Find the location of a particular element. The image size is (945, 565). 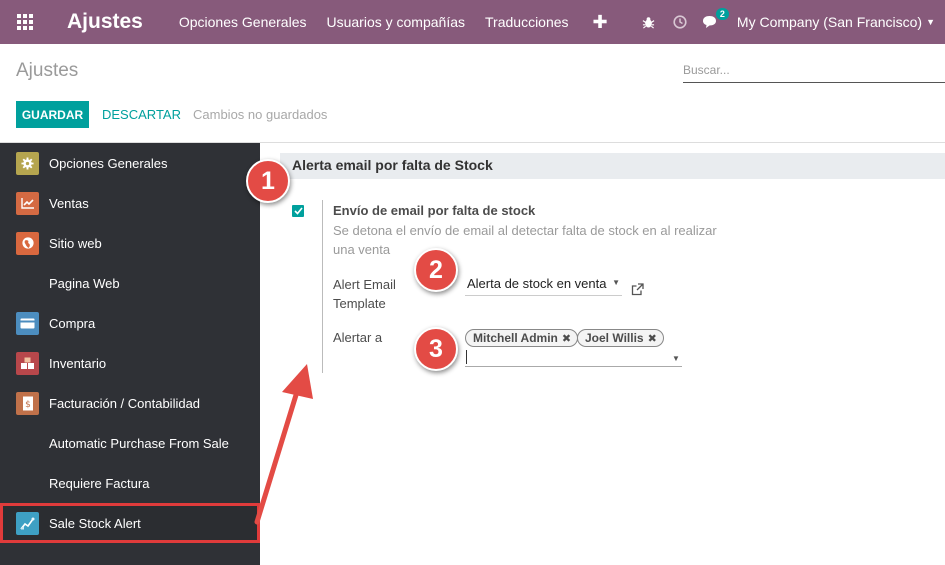

app-title: Ajustes is located at coordinates (105, 21).